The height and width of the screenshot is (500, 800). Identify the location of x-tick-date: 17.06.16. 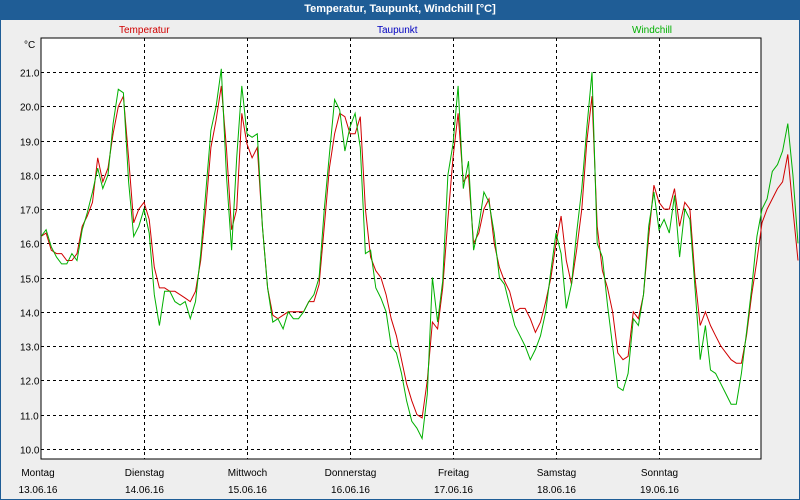
(453, 490).